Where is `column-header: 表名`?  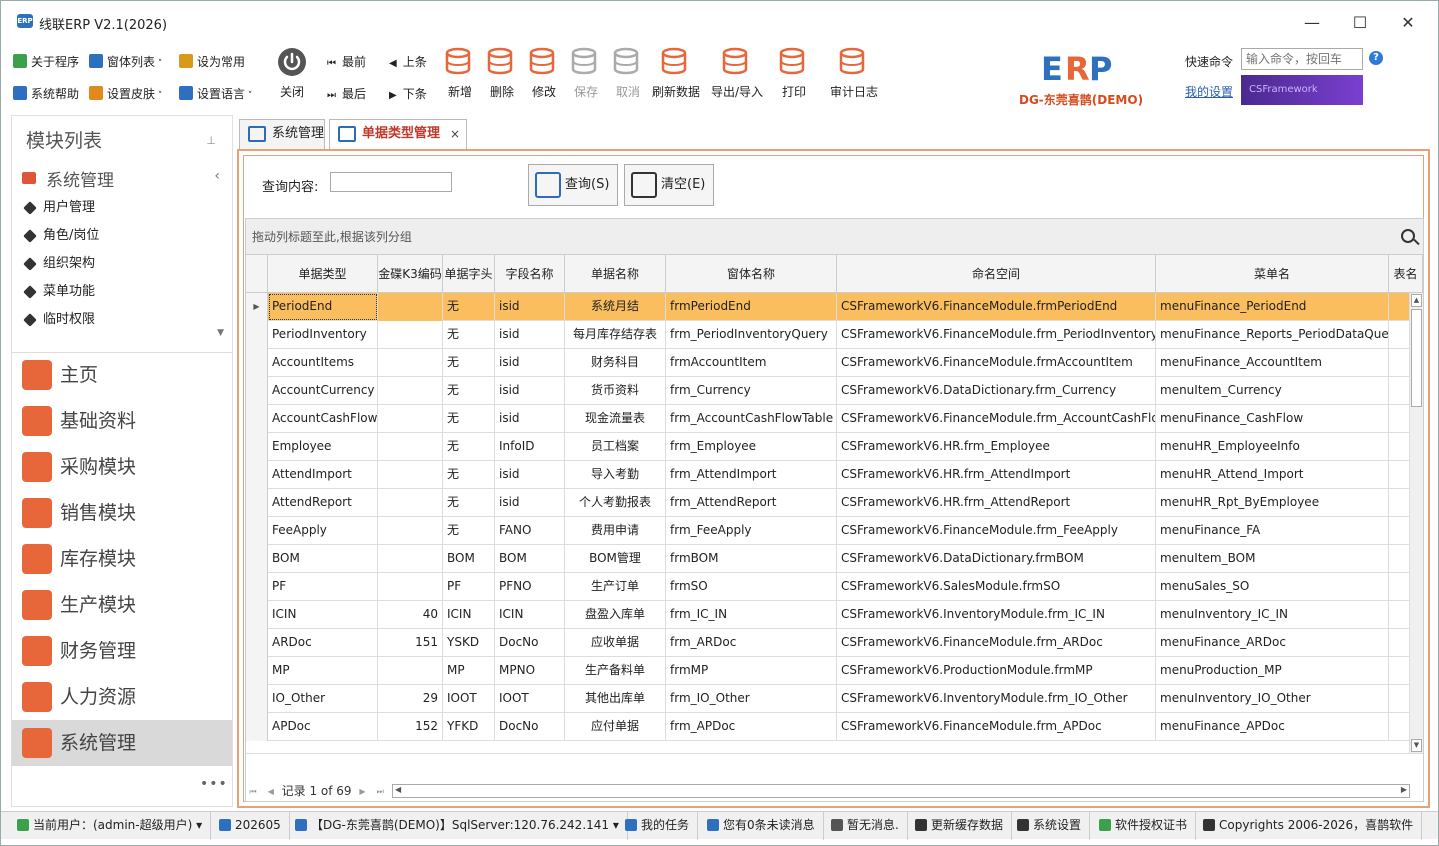 column-header: 表名 is located at coordinates (1406, 274).